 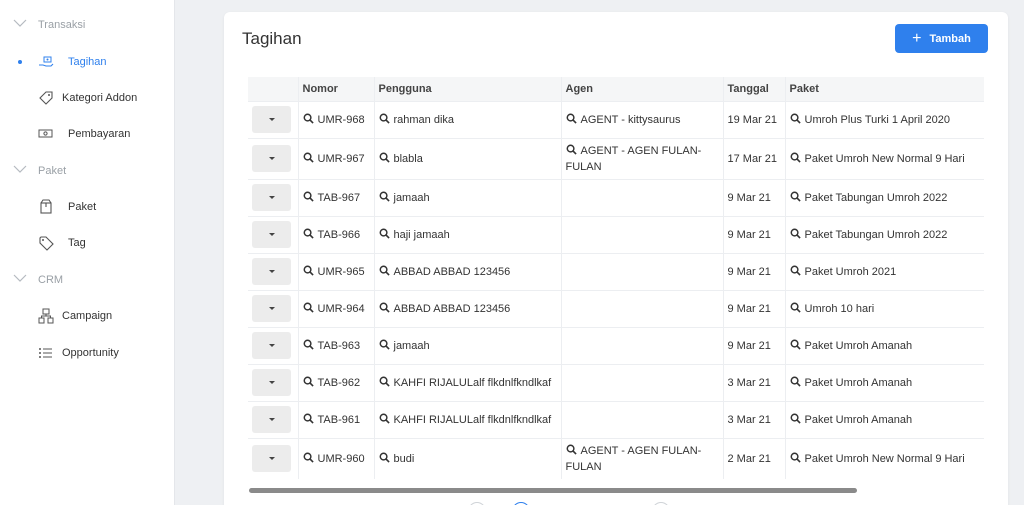 What do you see at coordinates (641, 119) in the screenshot?
I see `cell-agen: AGENT - kittysaurus` at bounding box center [641, 119].